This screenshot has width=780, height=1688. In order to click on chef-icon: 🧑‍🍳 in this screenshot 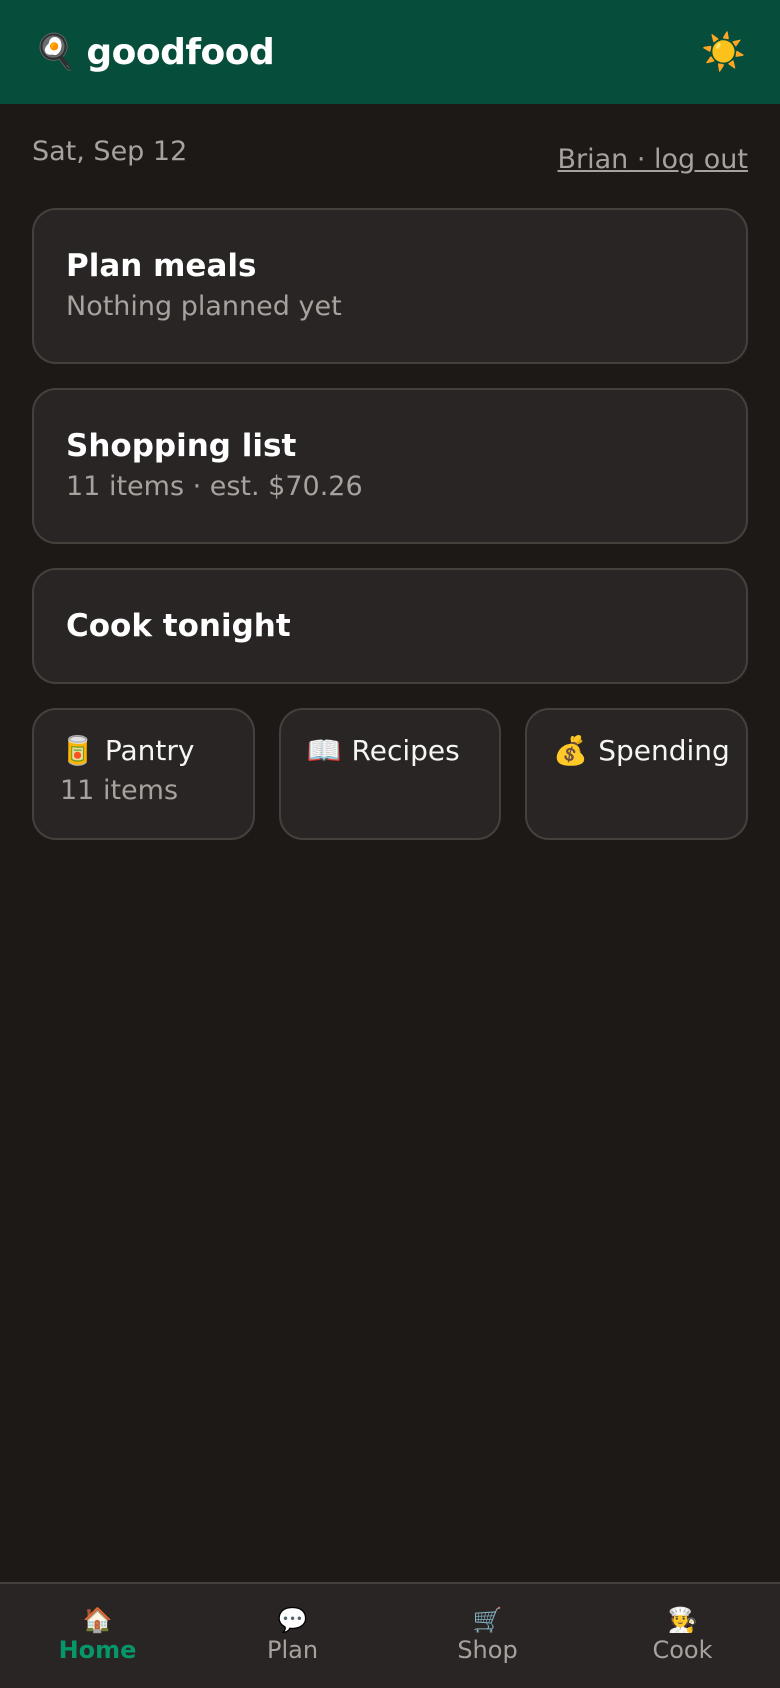, I will do `click(682, 1620)`.